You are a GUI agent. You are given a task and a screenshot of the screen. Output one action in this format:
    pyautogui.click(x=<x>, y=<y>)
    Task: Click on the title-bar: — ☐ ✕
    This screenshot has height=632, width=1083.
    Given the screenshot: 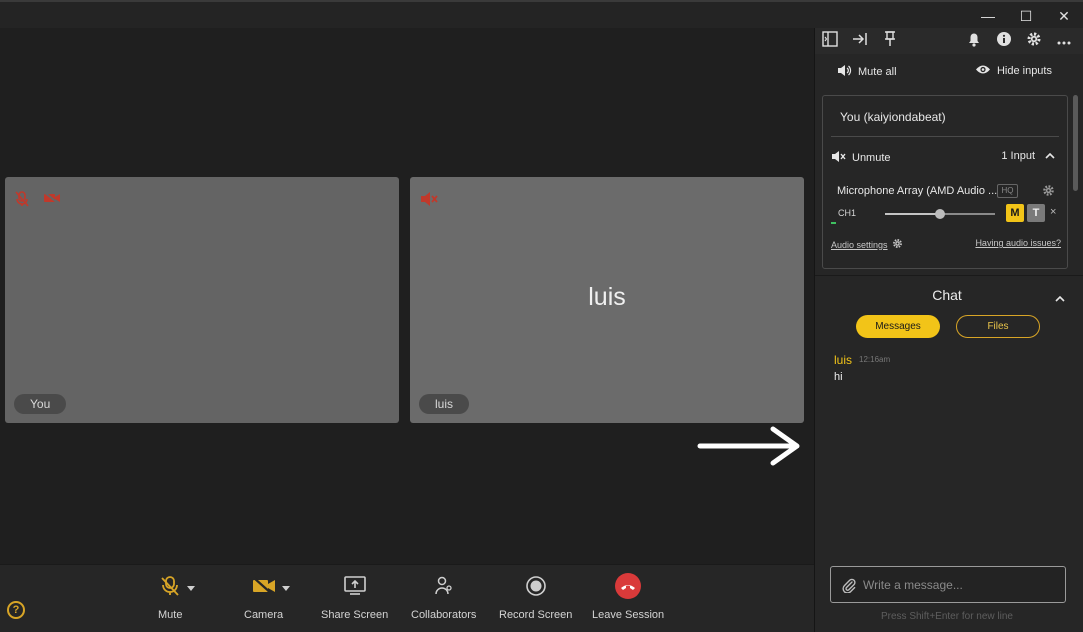 What is the action you would take?
    pyautogui.click(x=541, y=14)
    